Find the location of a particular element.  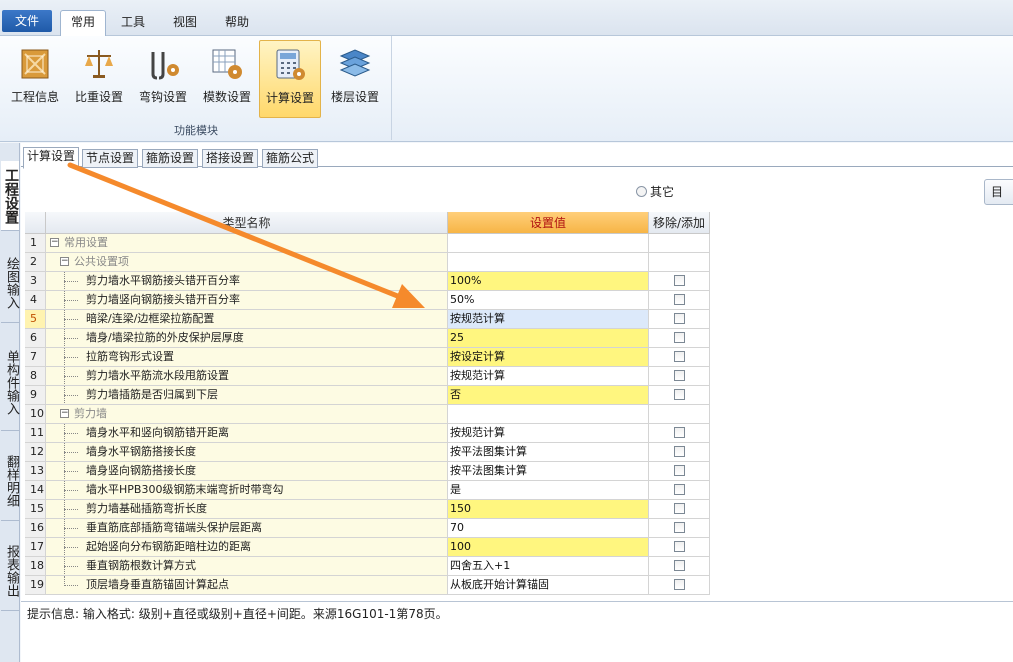

subtab-calc-settings: 计算设置 is located at coordinates (51, 158).